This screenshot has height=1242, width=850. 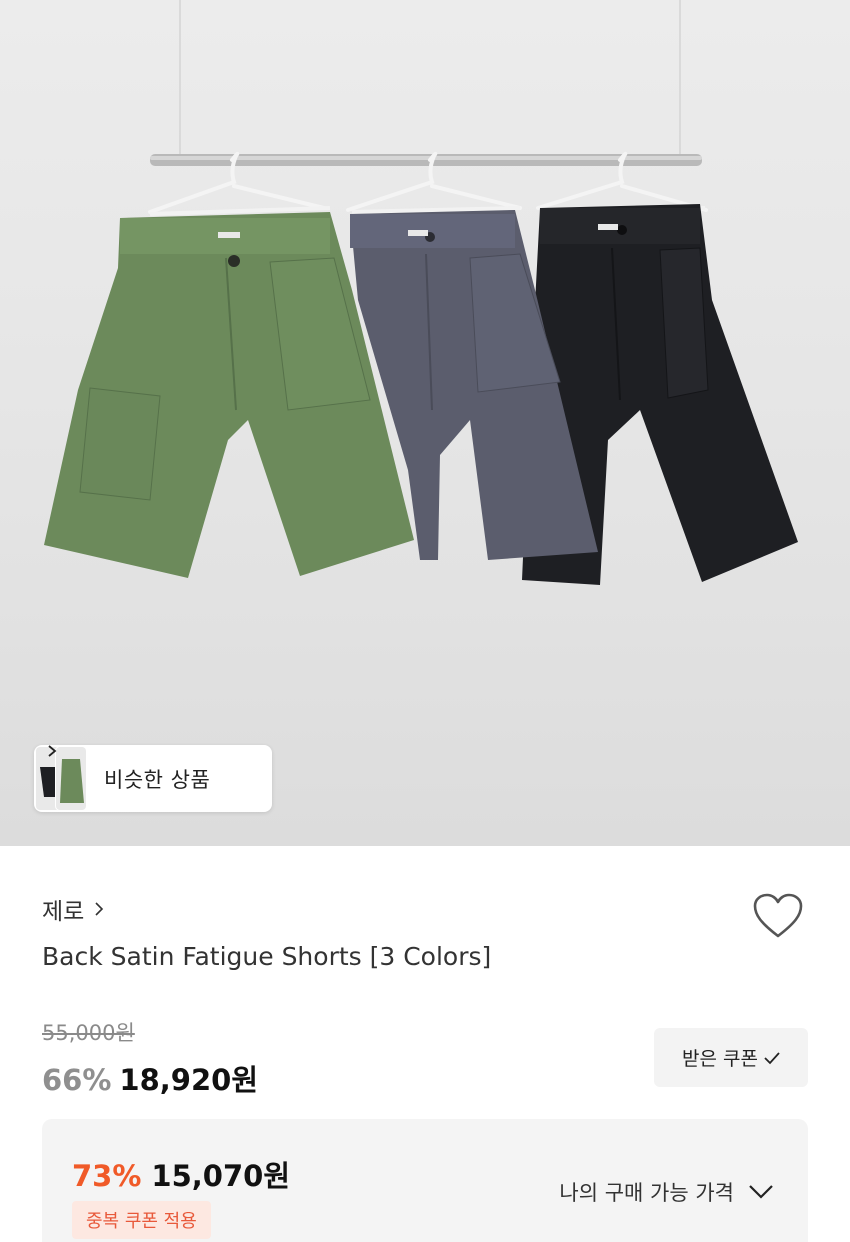 I want to click on sale-price: 18,920원, so click(x=189, y=1080).